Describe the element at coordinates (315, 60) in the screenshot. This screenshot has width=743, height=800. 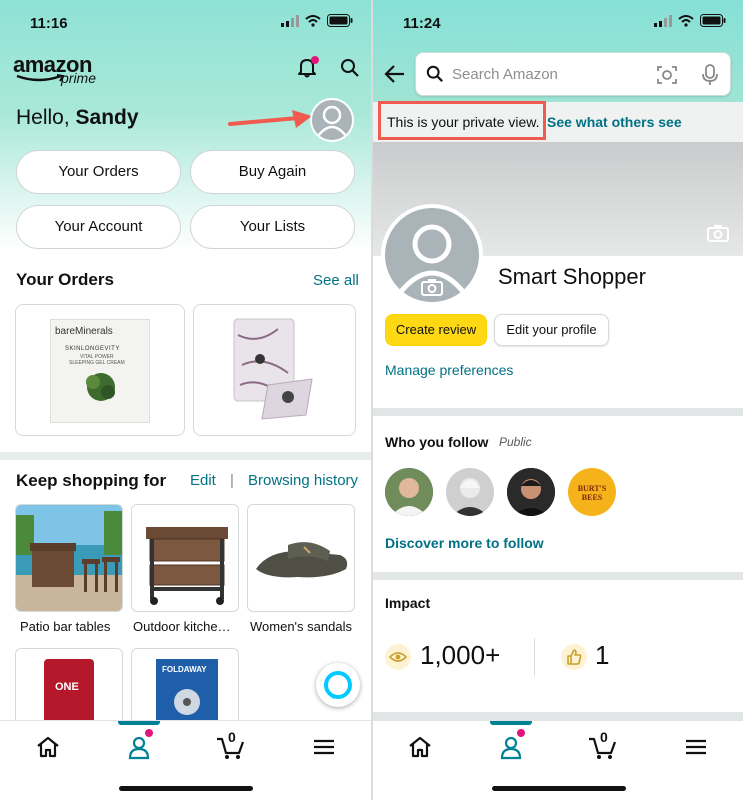
I see `notification-dot` at that location.